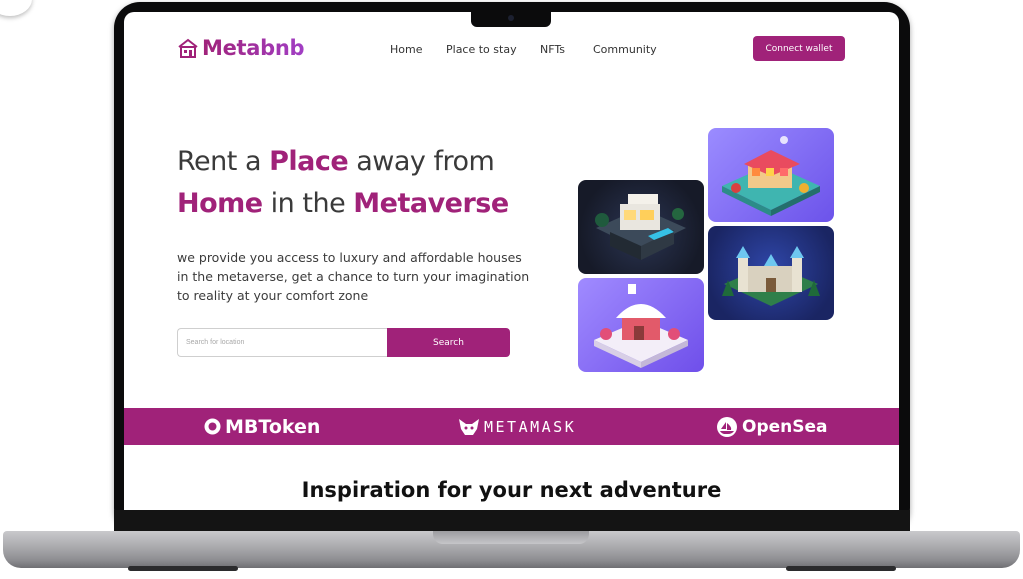  I want to click on partners-band: MBToken METAMASK OpenSea, so click(511, 426).